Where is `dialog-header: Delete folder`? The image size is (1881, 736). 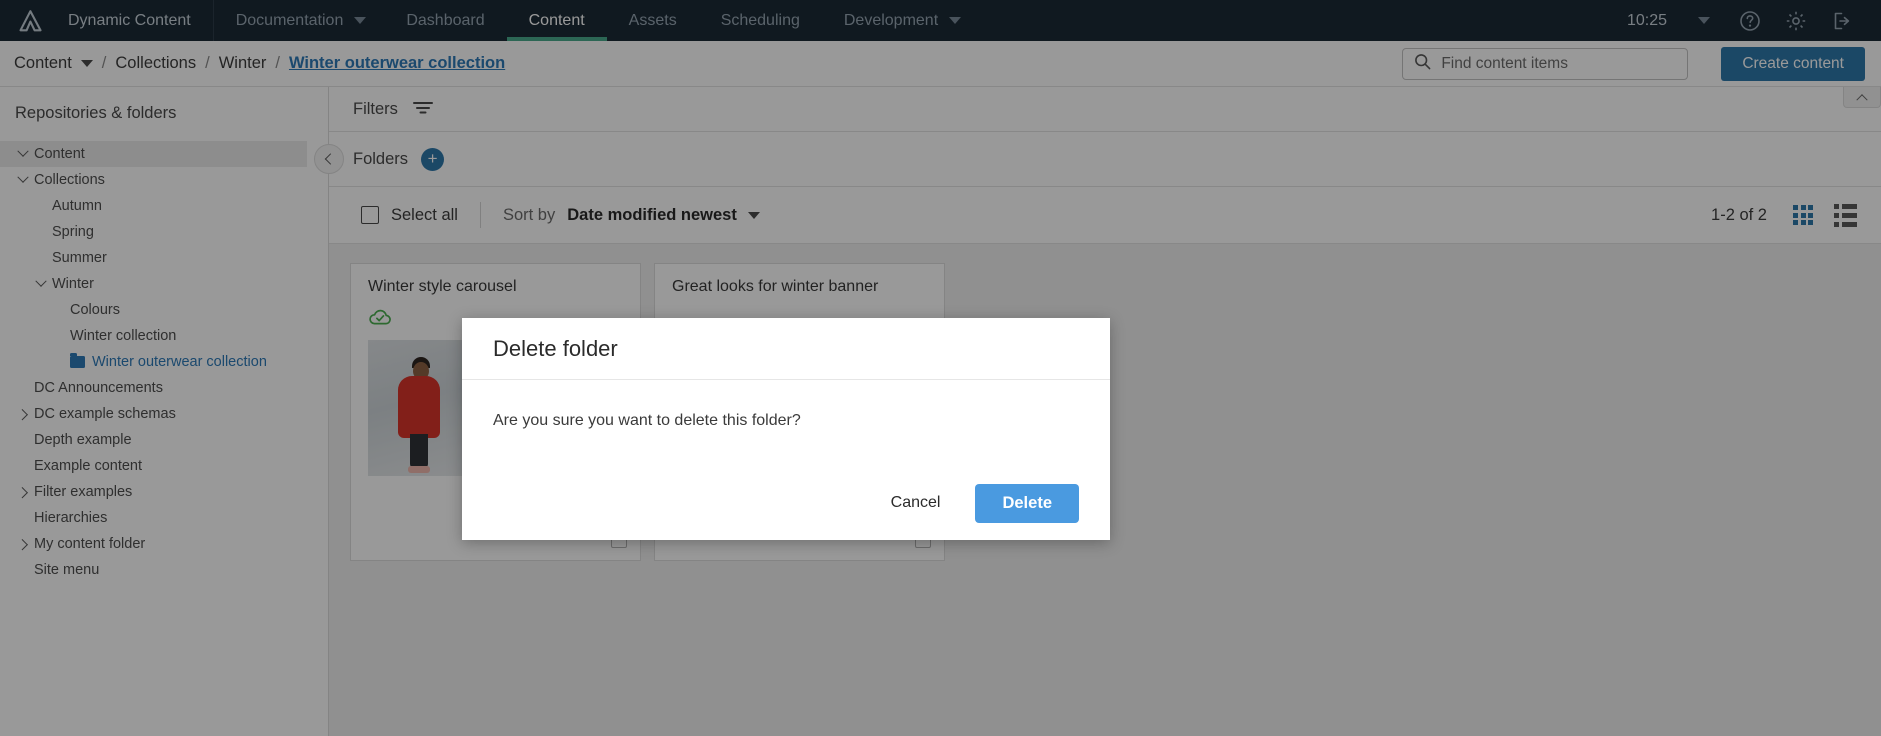 dialog-header: Delete folder is located at coordinates (786, 349).